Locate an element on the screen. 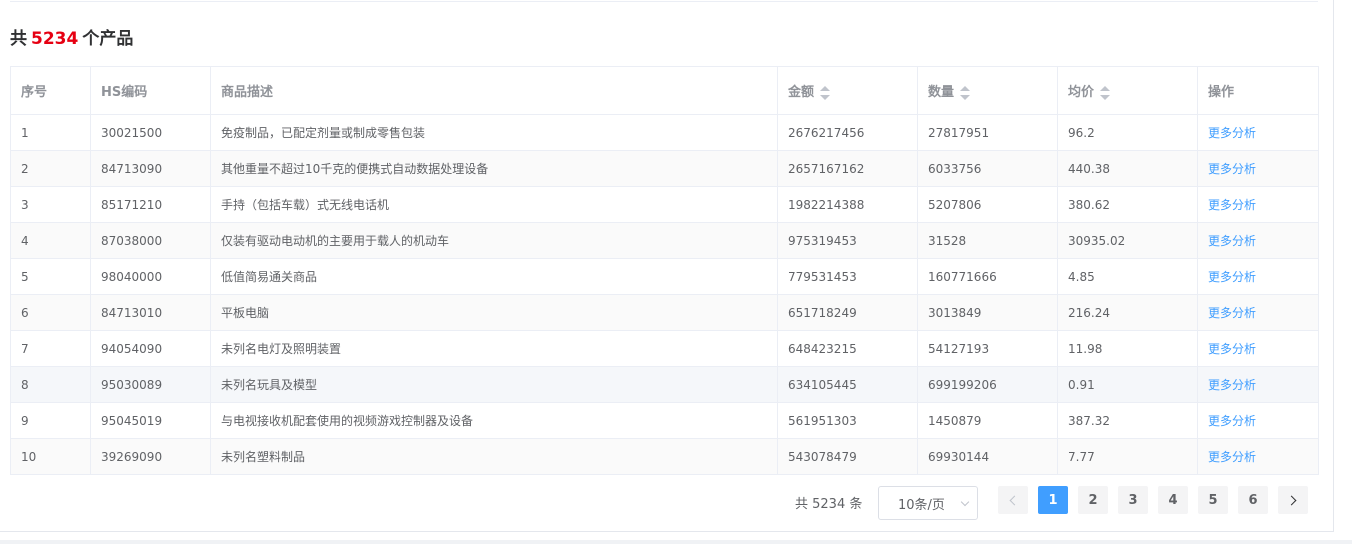  title-suffix: 个产品 is located at coordinates (108, 39).